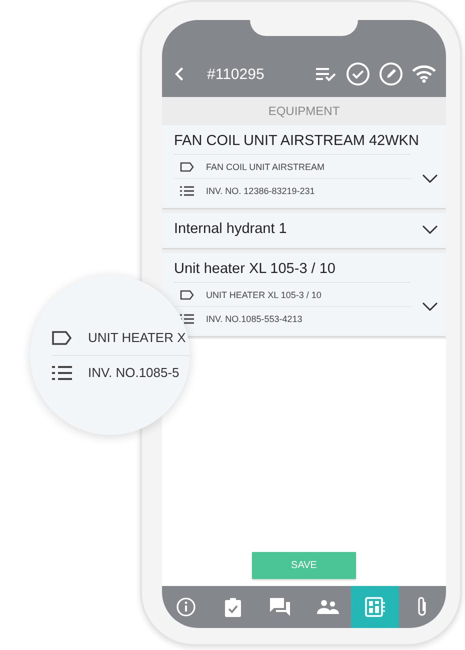  Describe the element at coordinates (265, 167) in the screenshot. I see `detail-text: FAN COIL UNIT AIRSTREAM` at that location.